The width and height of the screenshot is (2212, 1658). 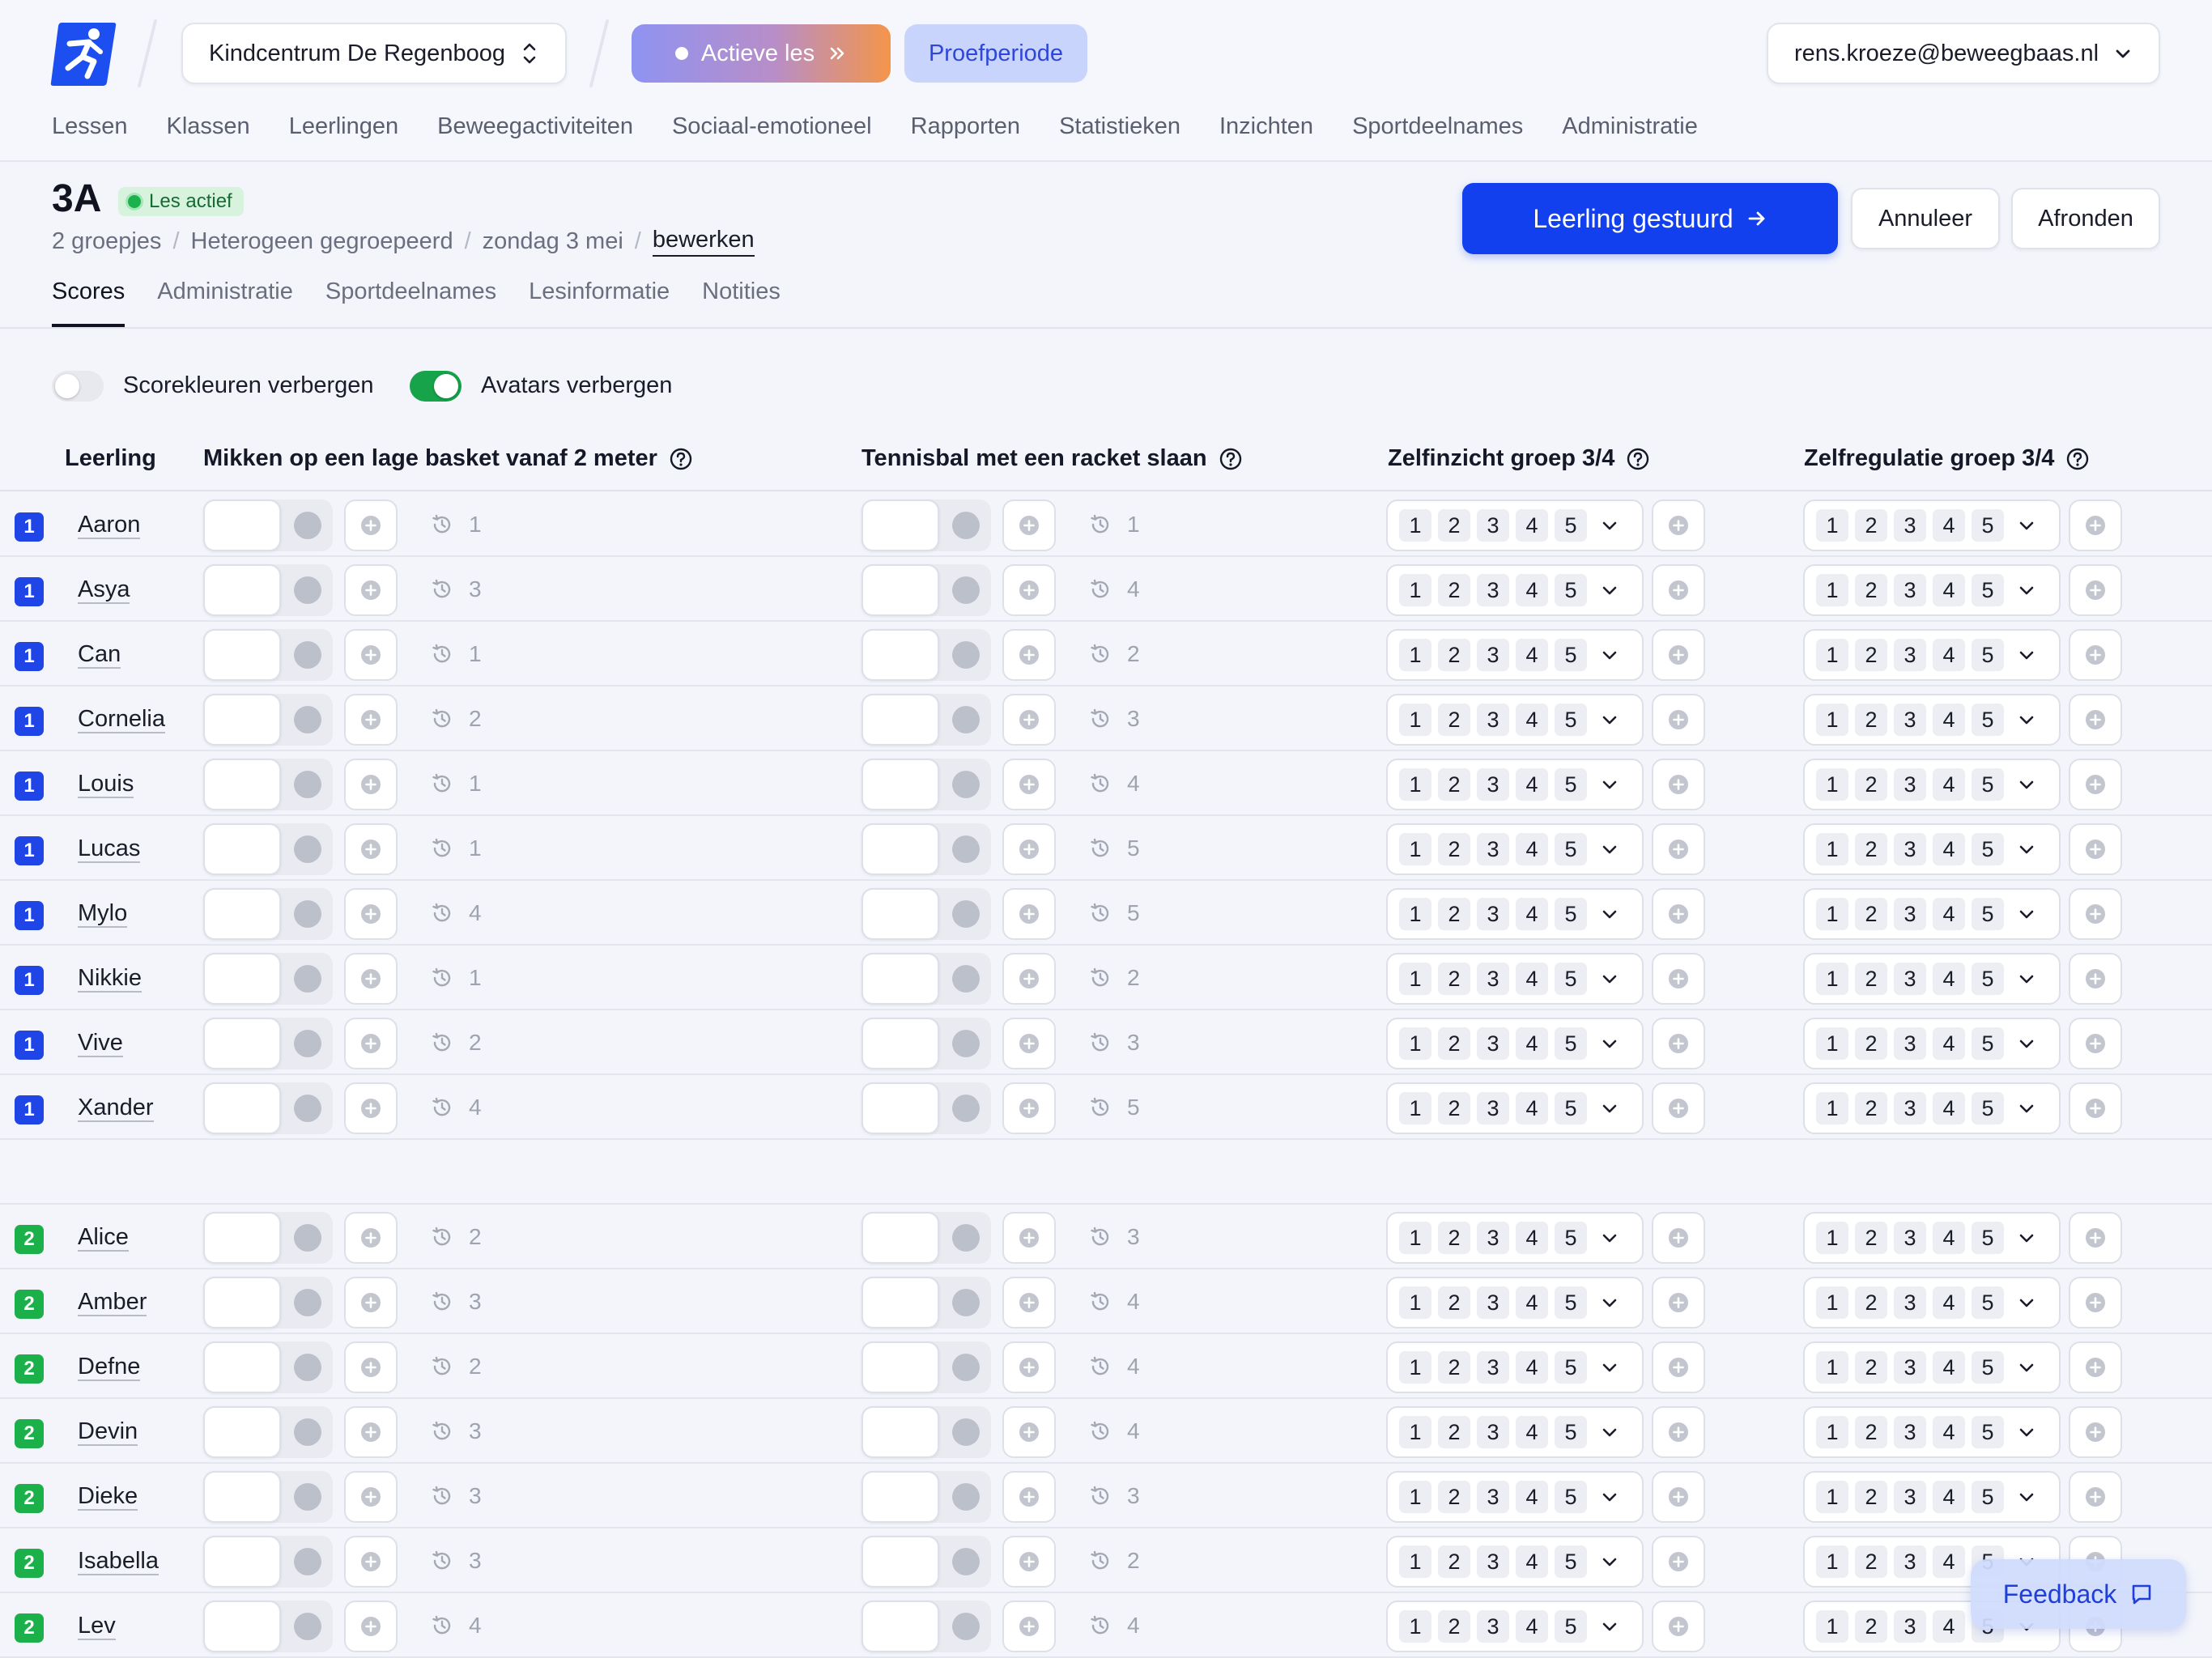 What do you see at coordinates (106, 784) in the screenshot?
I see `student-name-link: Louis` at bounding box center [106, 784].